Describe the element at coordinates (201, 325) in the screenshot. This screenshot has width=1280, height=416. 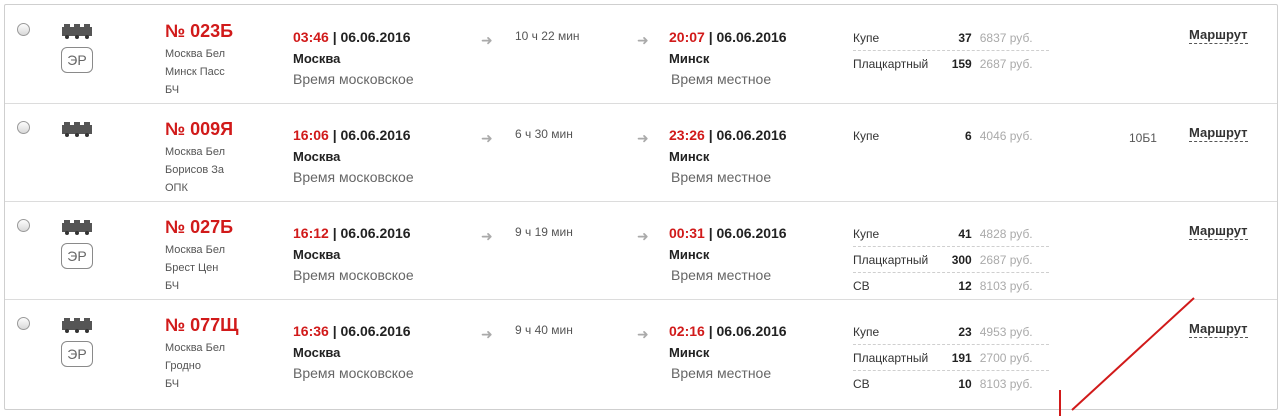
I see `train-number: № 077Щ` at that location.